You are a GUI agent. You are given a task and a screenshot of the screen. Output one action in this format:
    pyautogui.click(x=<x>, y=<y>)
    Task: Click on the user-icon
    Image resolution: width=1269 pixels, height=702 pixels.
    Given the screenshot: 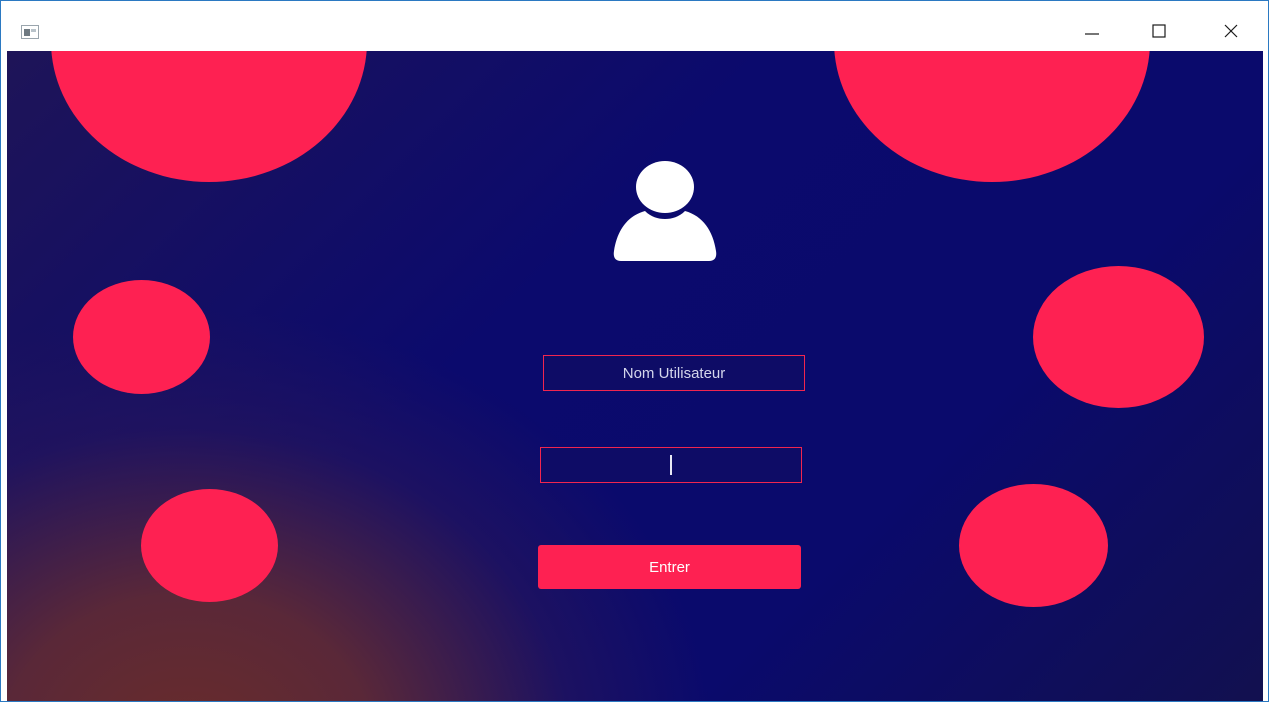 What is the action you would take?
    pyautogui.click(x=665, y=212)
    